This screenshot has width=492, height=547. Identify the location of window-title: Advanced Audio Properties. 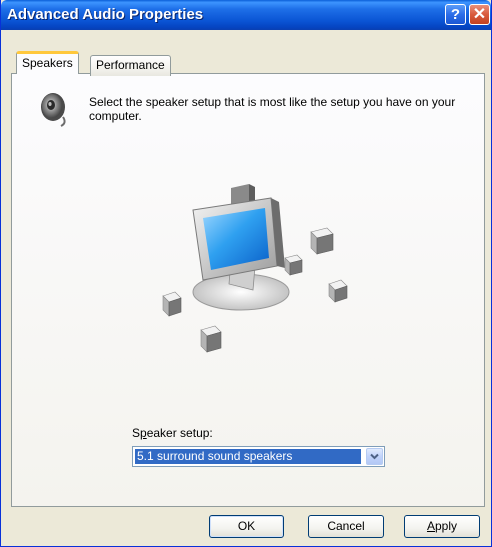
(105, 14).